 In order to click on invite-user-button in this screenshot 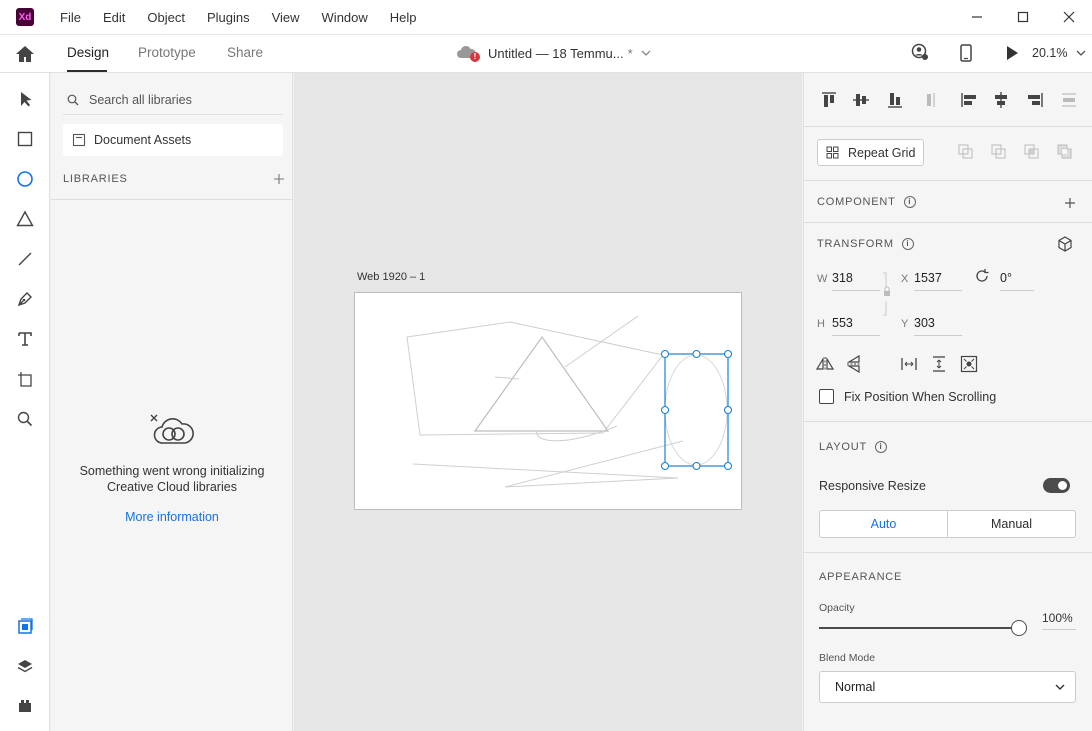, I will do `click(920, 53)`.